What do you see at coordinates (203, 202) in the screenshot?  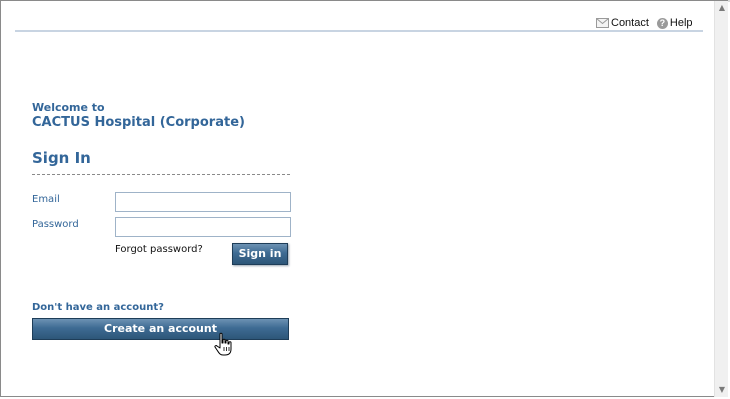 I see `email-field` at bounding box center [203, 202].